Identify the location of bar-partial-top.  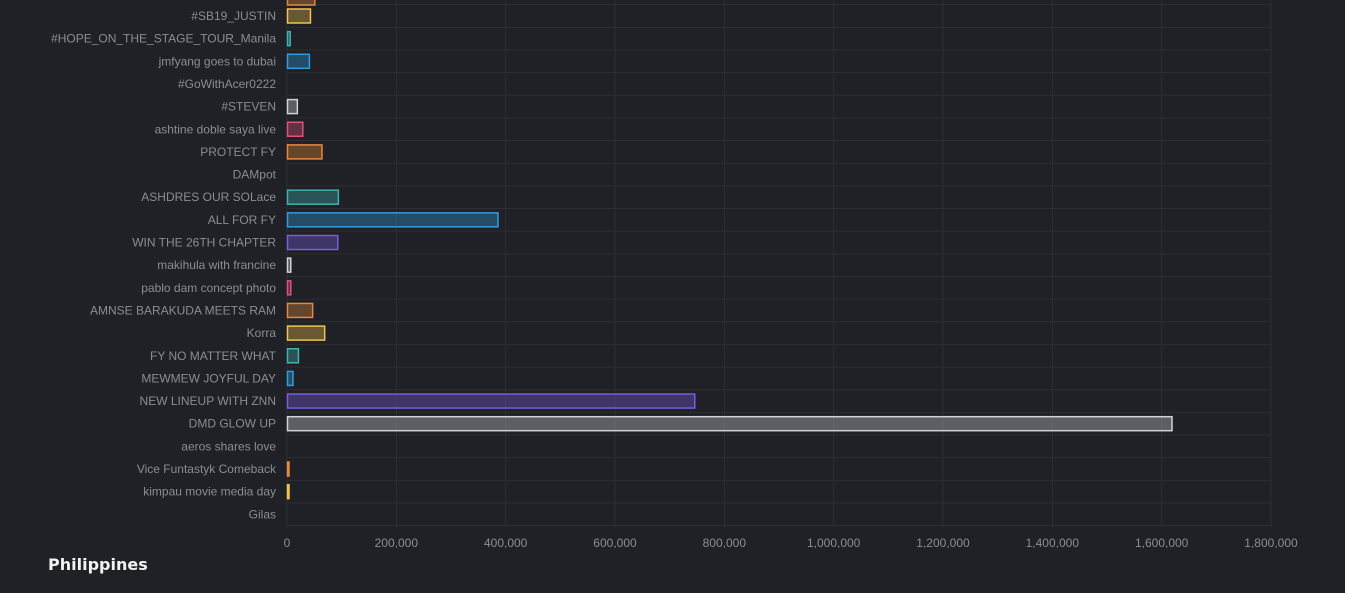
(301, 3).